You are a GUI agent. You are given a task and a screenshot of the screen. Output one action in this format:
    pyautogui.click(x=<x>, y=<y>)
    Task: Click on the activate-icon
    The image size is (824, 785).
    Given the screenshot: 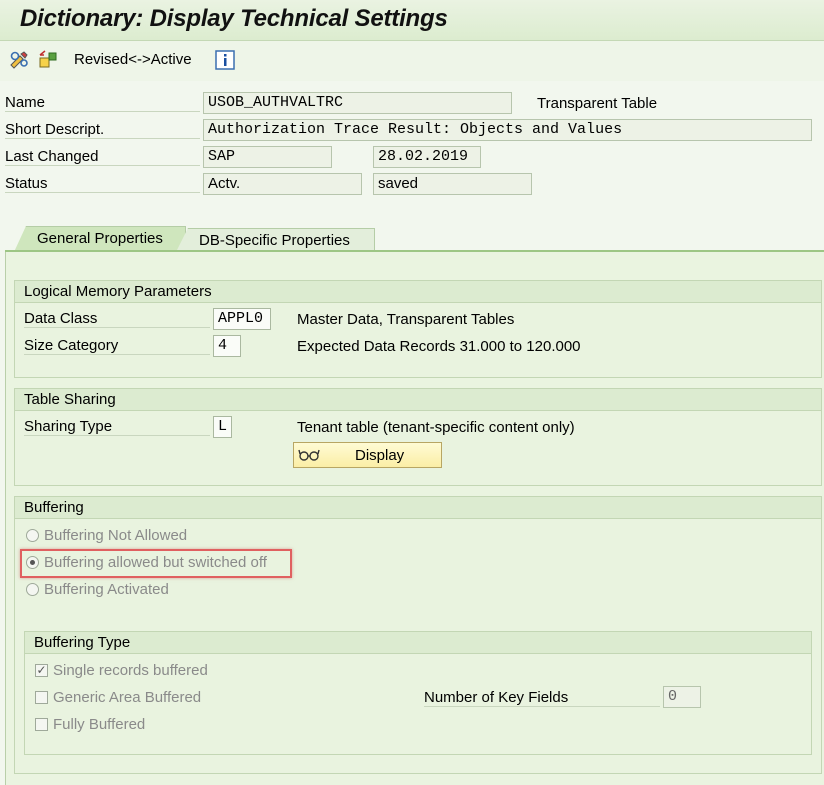 What is the action you would take?
    pyautogui.click(x=48, y=60)
    